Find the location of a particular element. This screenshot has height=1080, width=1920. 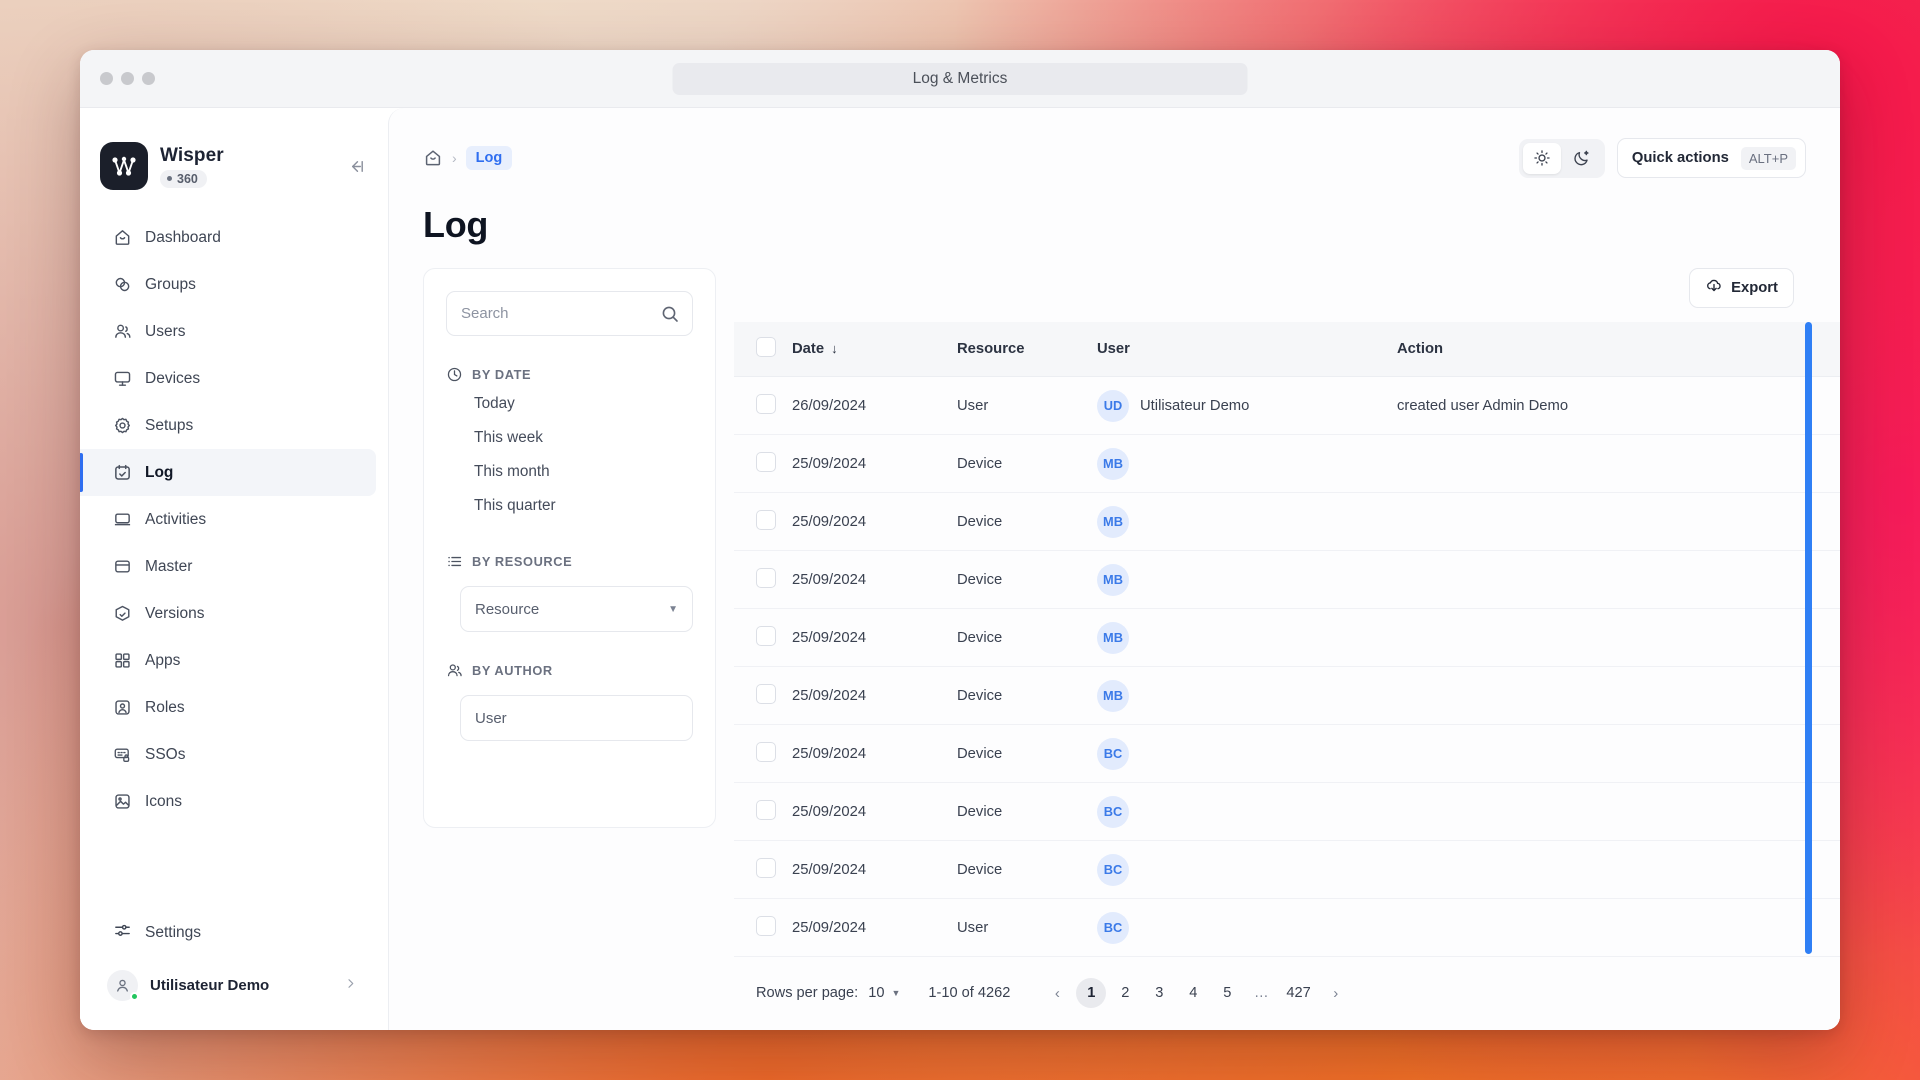

sidebar-item-log: Log is located at coordinates (228, 472).